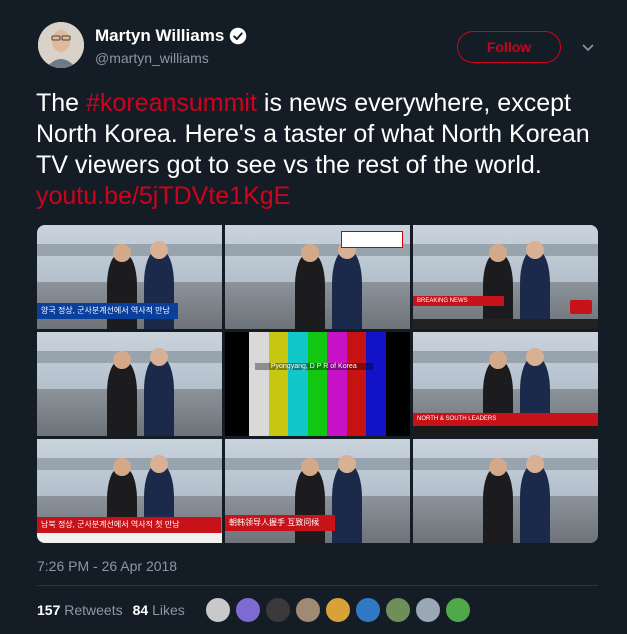 This screenshot has height=634, width=627. I want to click on media-caption: 朝韩领导人握手 互致问候, so click(280, 522).